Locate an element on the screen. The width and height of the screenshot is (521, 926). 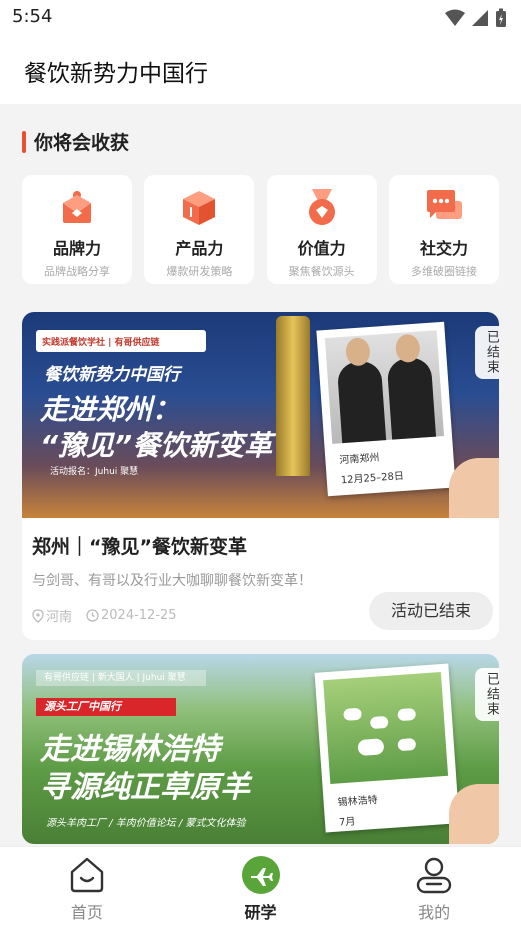
status-icons is located at coordinates (476, 18).